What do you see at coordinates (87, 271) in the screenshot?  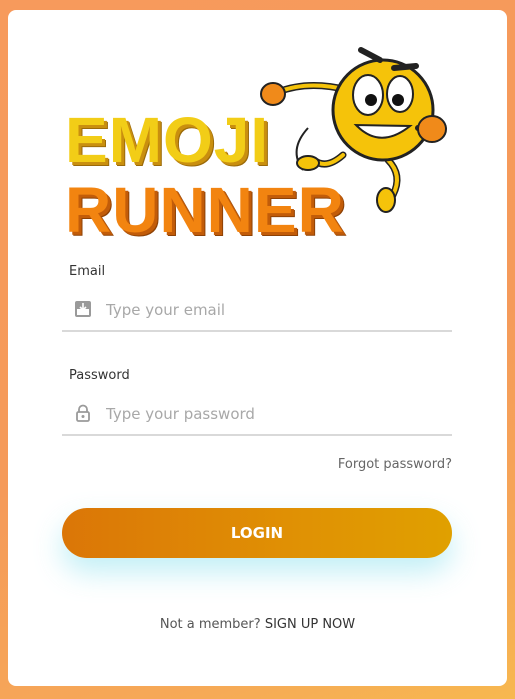 I see `email-label: Email` at bounding box center [87, 271].